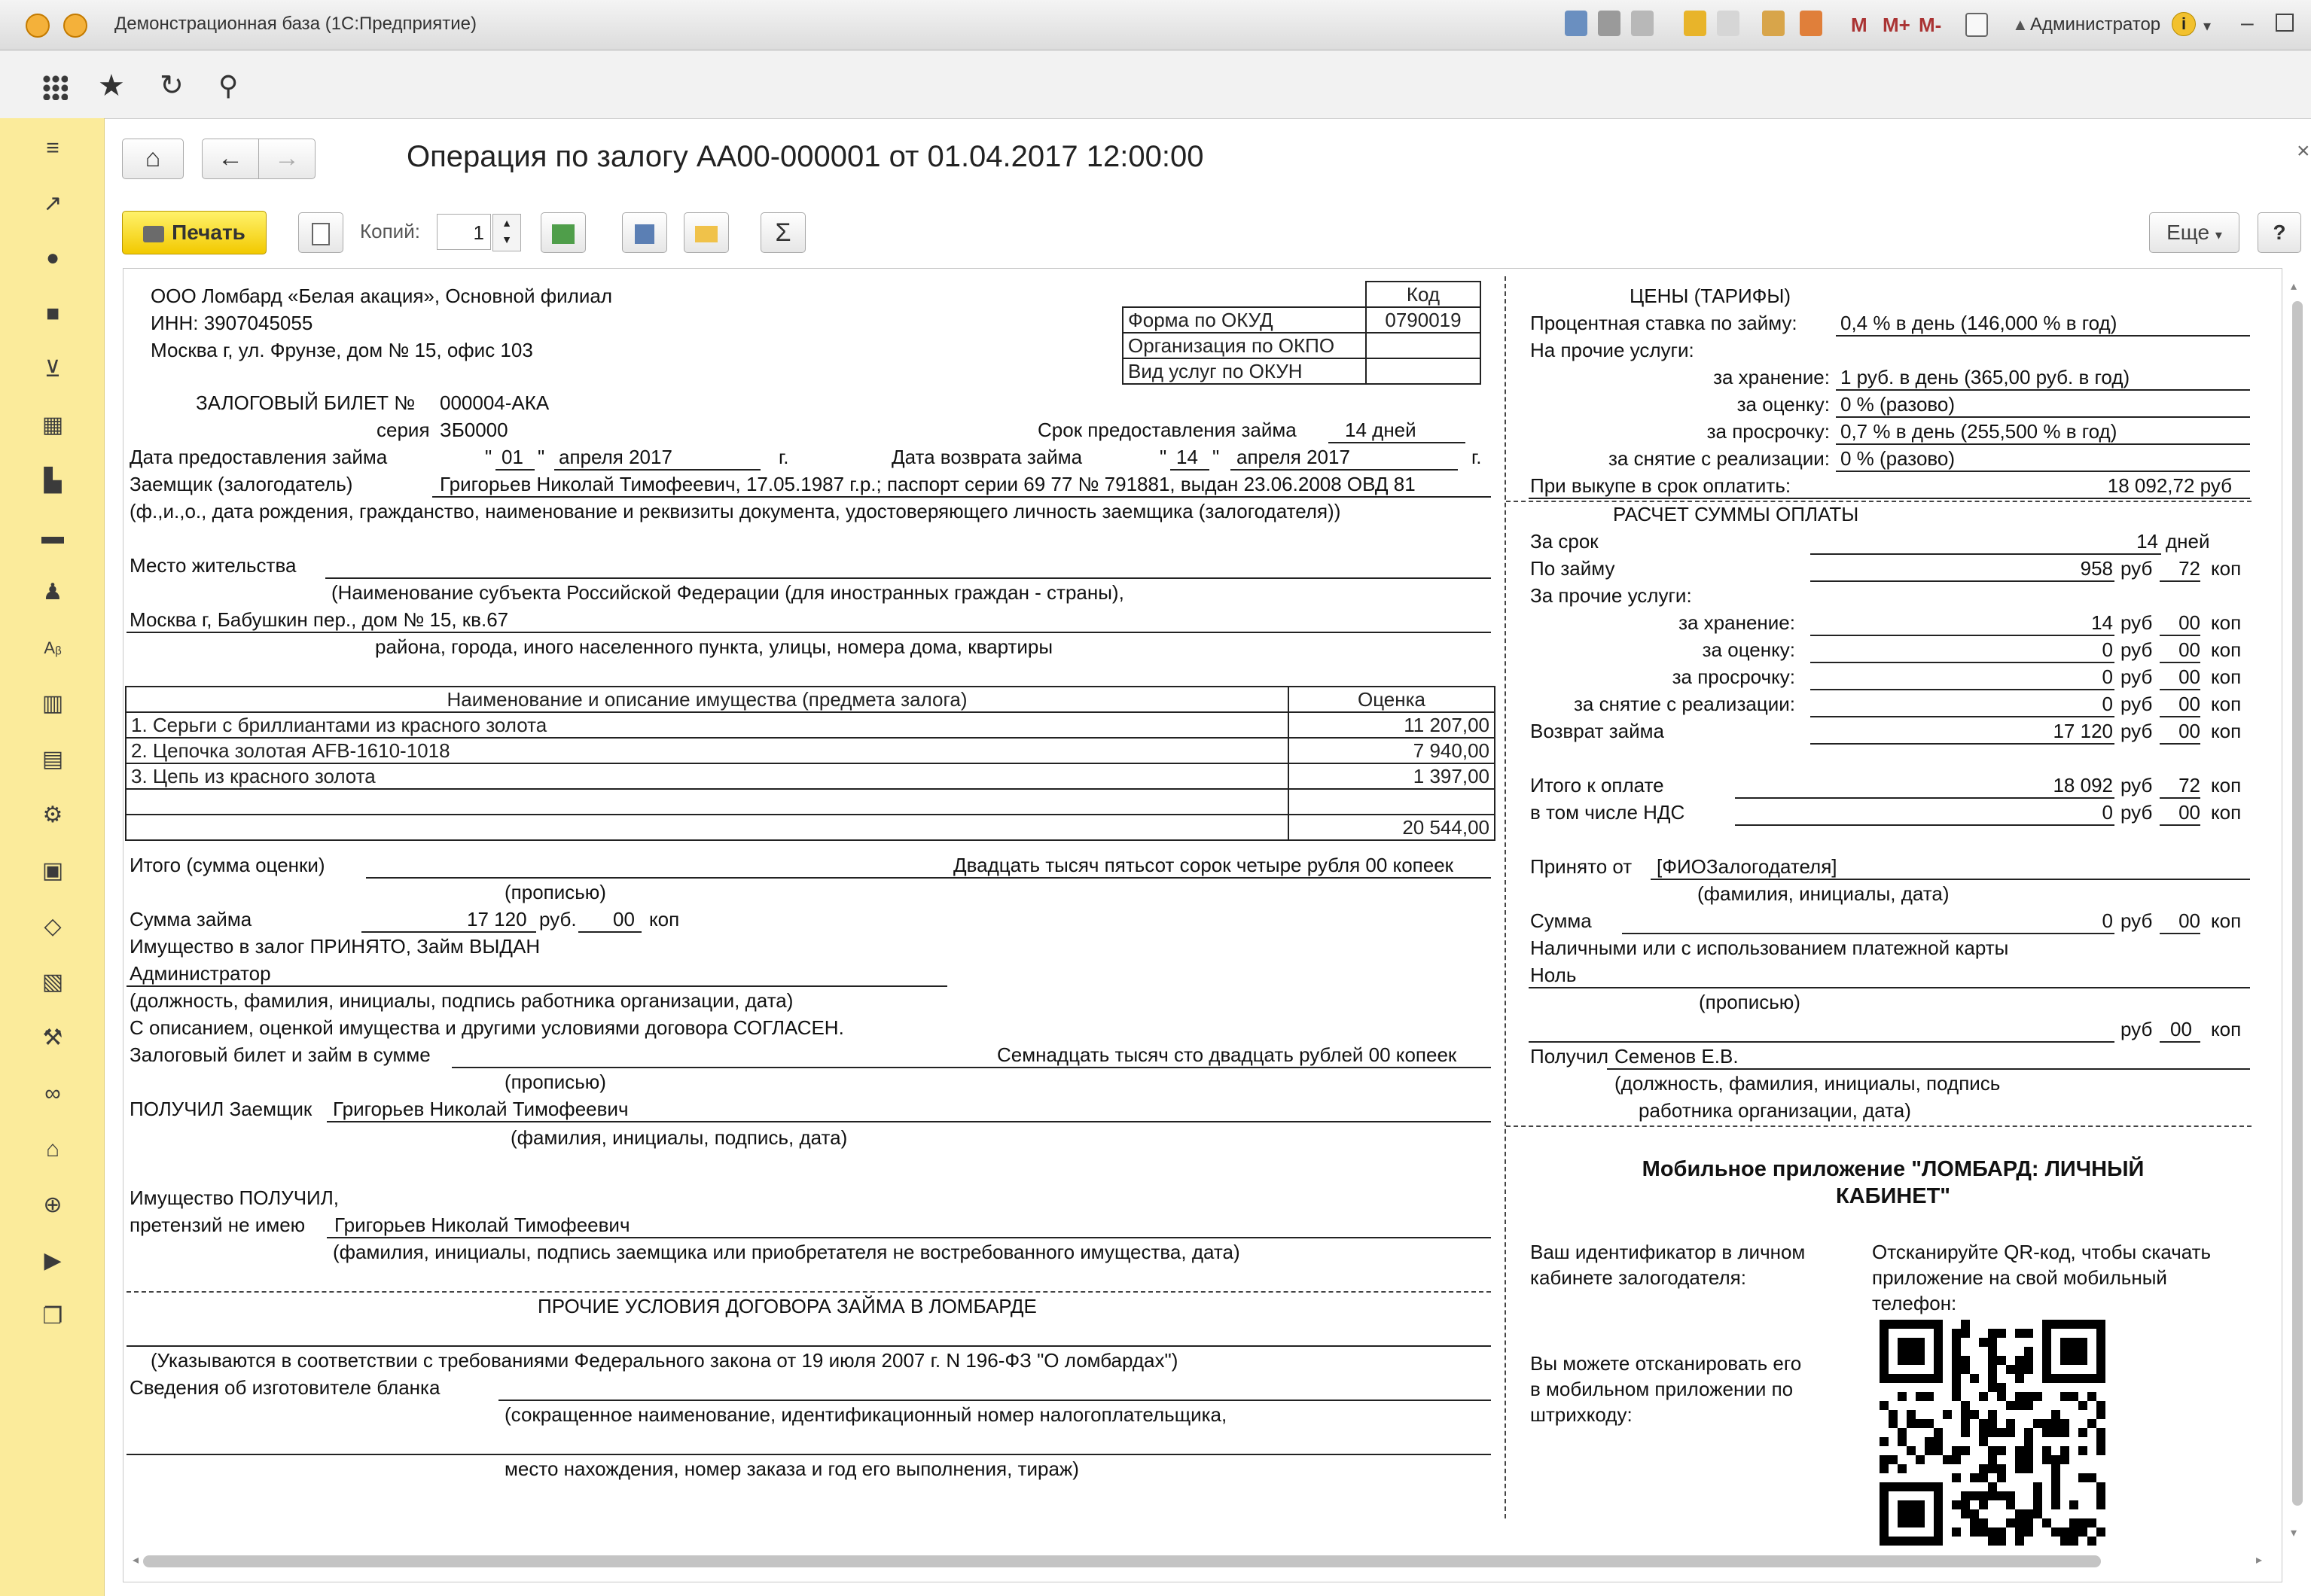 Image resolution: width=2311 pixels, height=1596 pixels. What do you see at coordinates (38, 26) in the screenshot?
I see `app-logo-icon` at bounding box center [38, 26].